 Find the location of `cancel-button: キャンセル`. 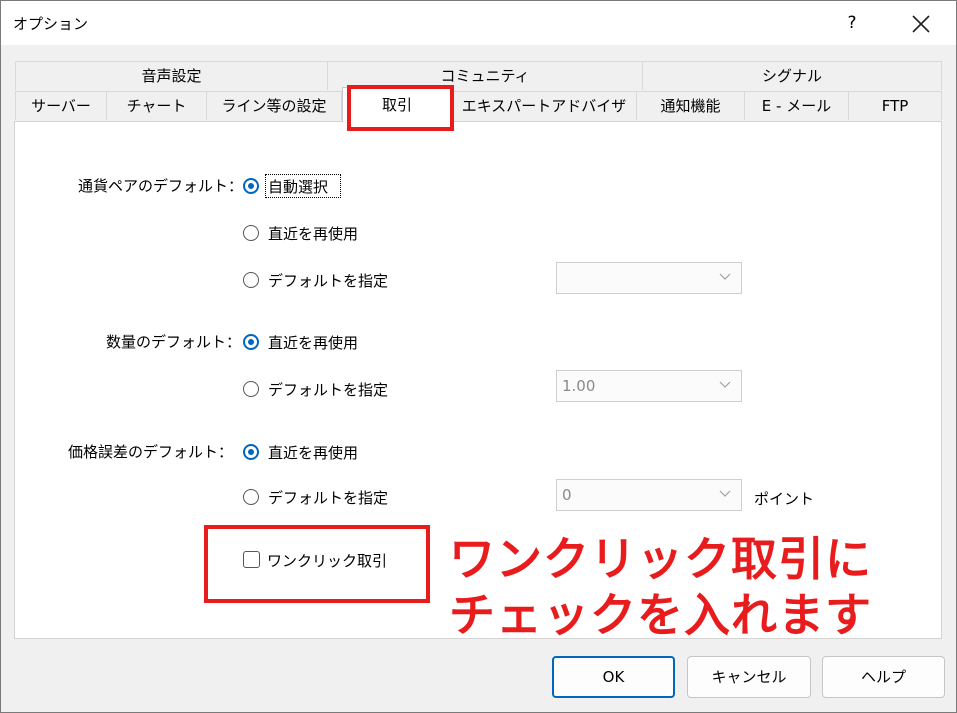

cancel-button: キャンセル is located at coordinates (749, 677).